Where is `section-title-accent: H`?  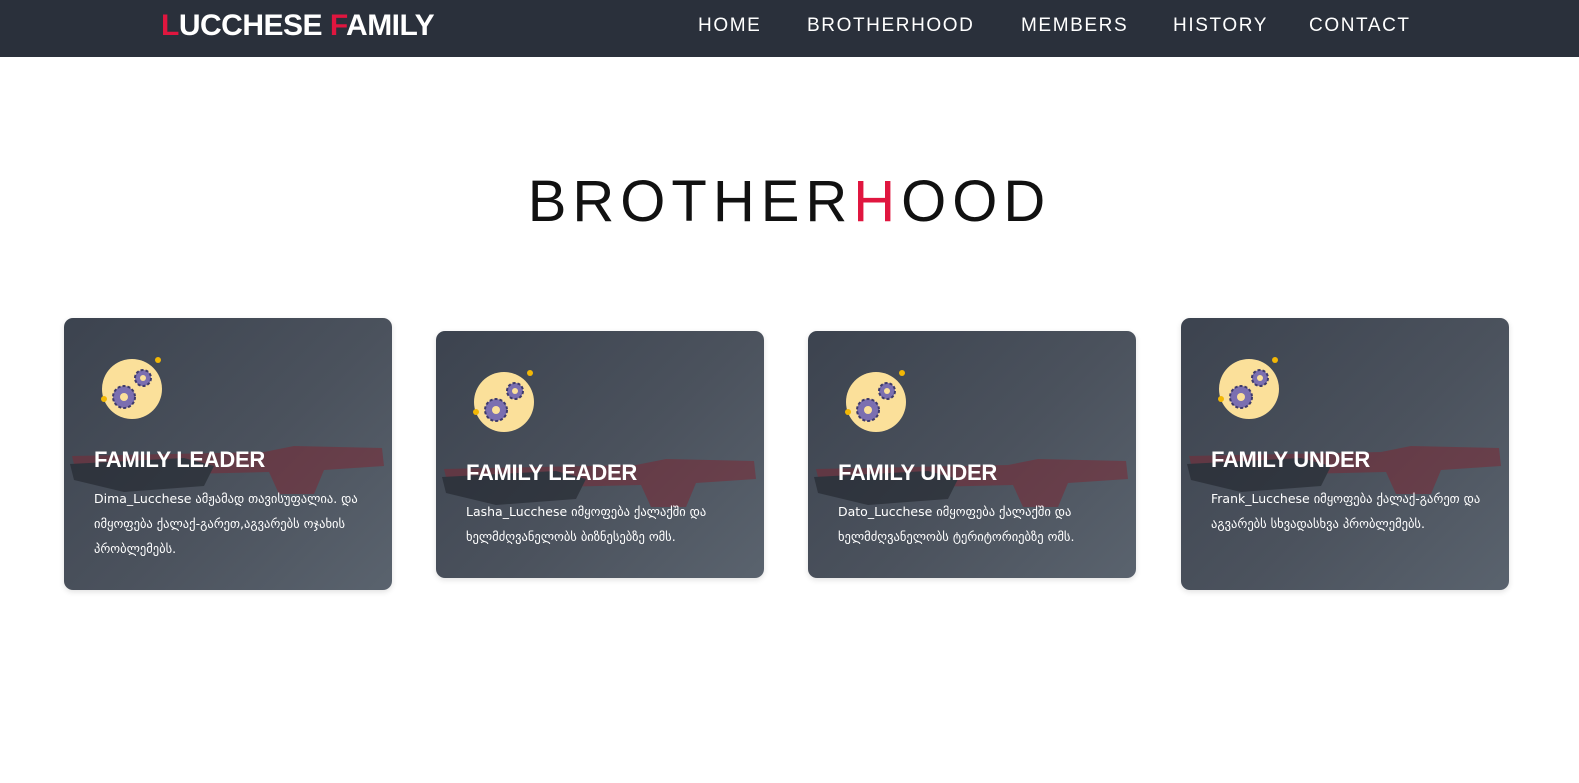 section-title-accent: H is located at coordinates (877, 201).